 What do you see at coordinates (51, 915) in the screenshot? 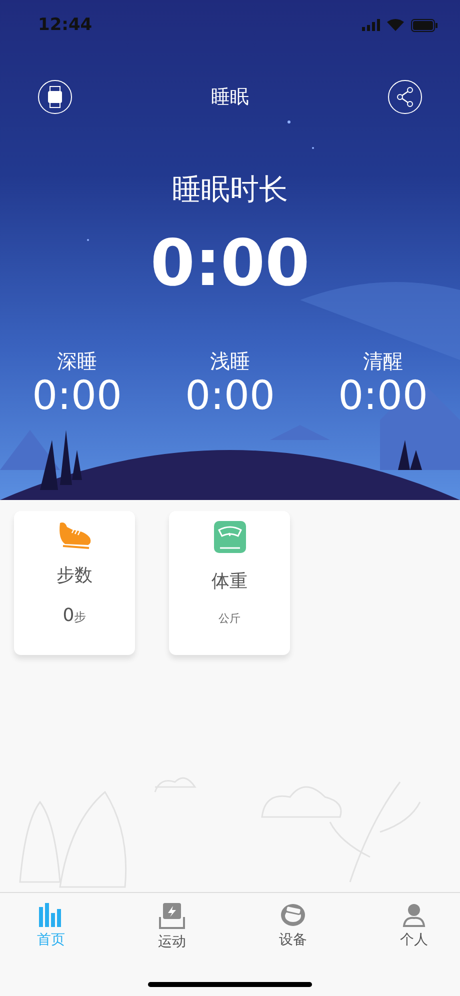
I see `bar-chart-icon` at bounding box center [51, 915].